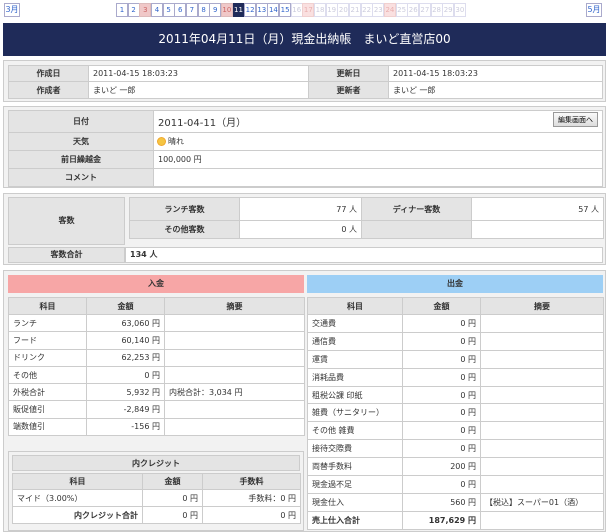  I want to click on credit-header: 内クレジット, so click(156, 463).